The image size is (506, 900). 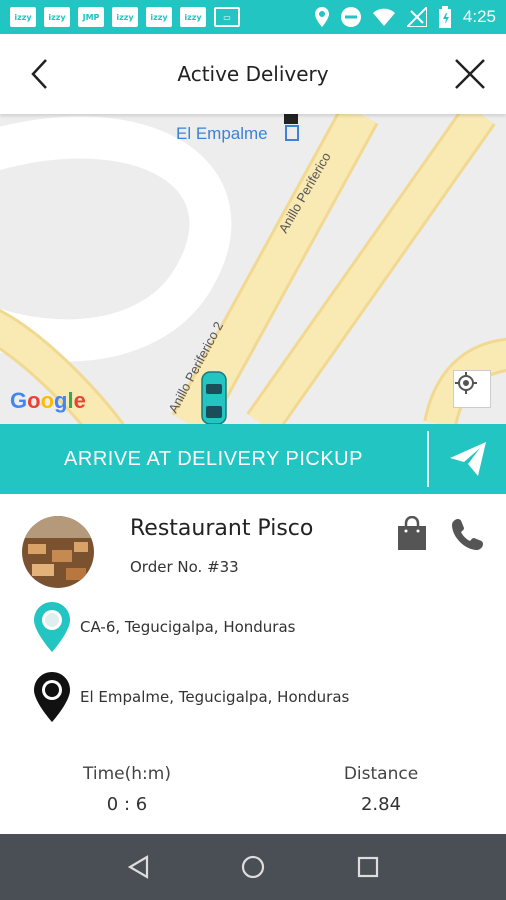 I want to click on restaurant-name: Restaurant Pisco, so click(x=222, y=528).